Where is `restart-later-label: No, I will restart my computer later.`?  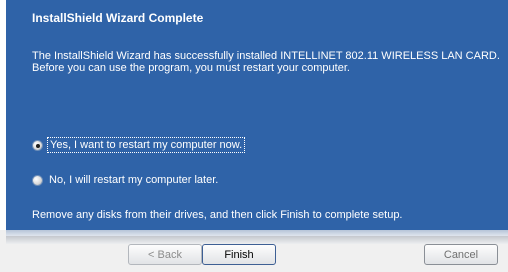
restart-later-label: No, I will restart my computer later. is located at coordinates (133, 180).